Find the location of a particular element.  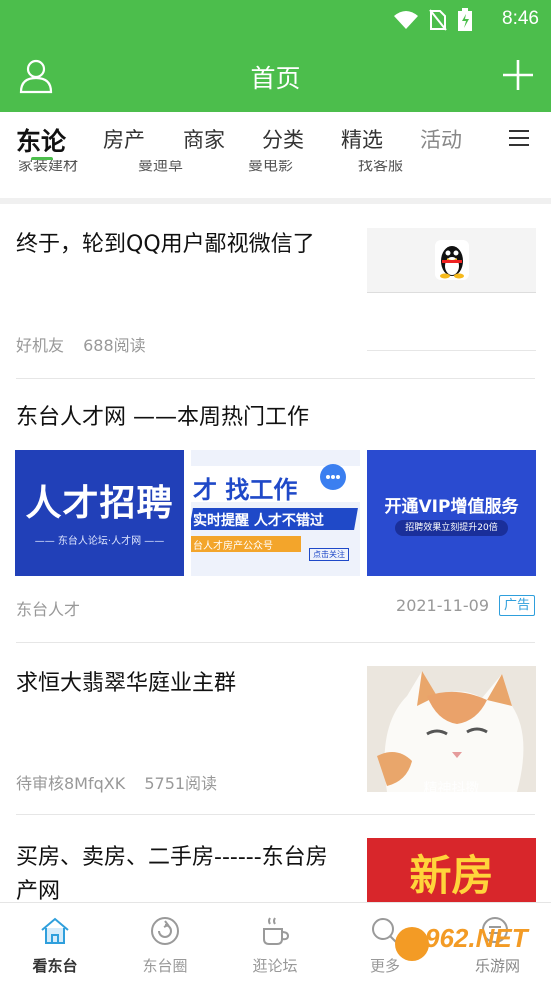

article-thumbnail-newhouse: 新房 is located at coordinates (451, 870).